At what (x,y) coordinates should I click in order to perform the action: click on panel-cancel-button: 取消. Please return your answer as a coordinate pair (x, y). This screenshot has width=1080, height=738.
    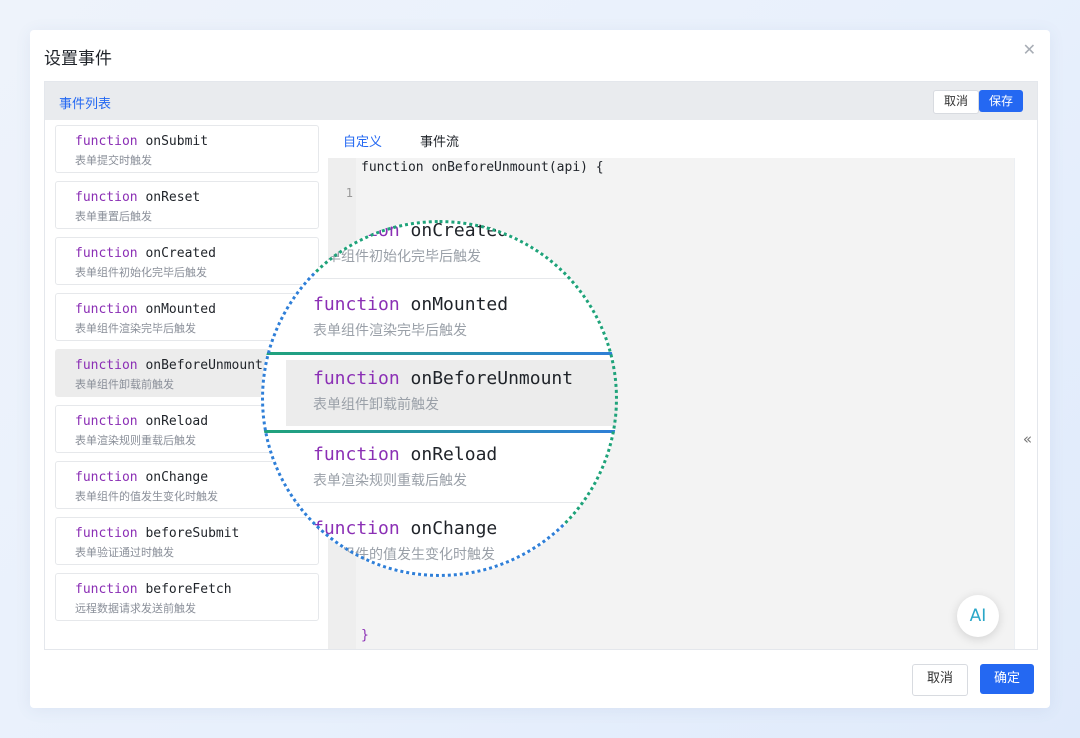
    Looking at the image, I should click on (955, 102).